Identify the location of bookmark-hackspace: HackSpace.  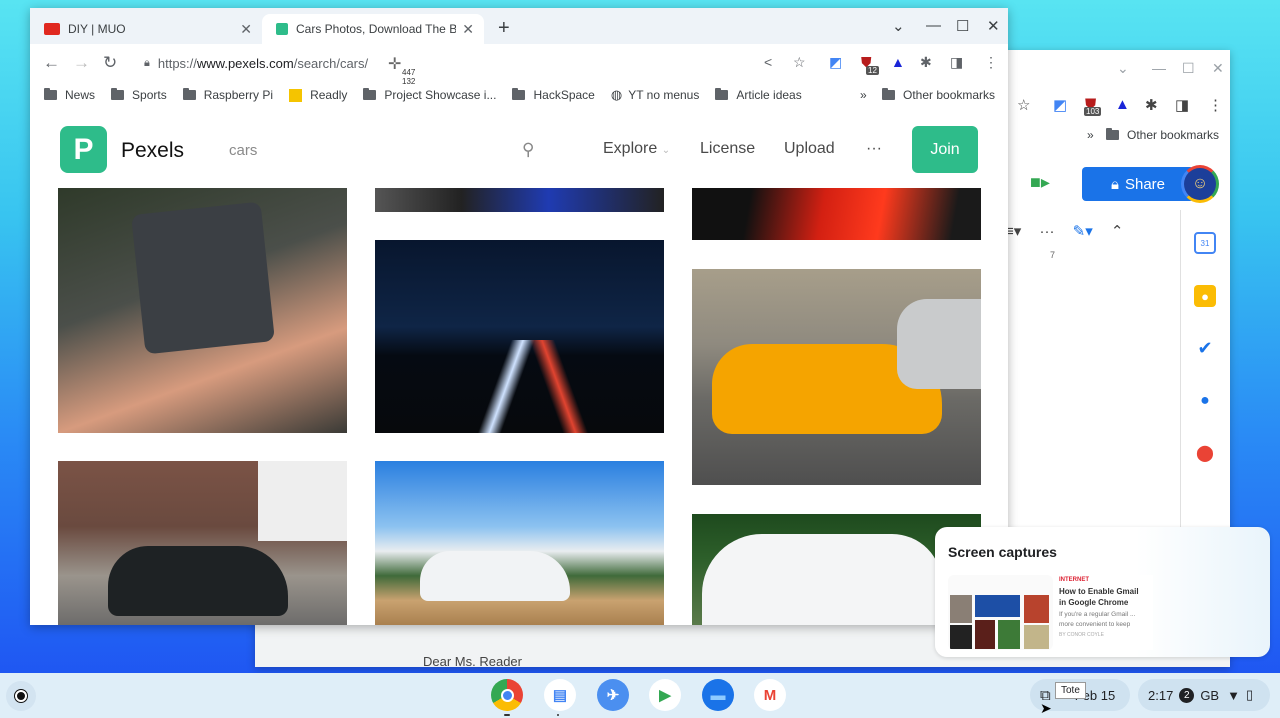
(553, 95).